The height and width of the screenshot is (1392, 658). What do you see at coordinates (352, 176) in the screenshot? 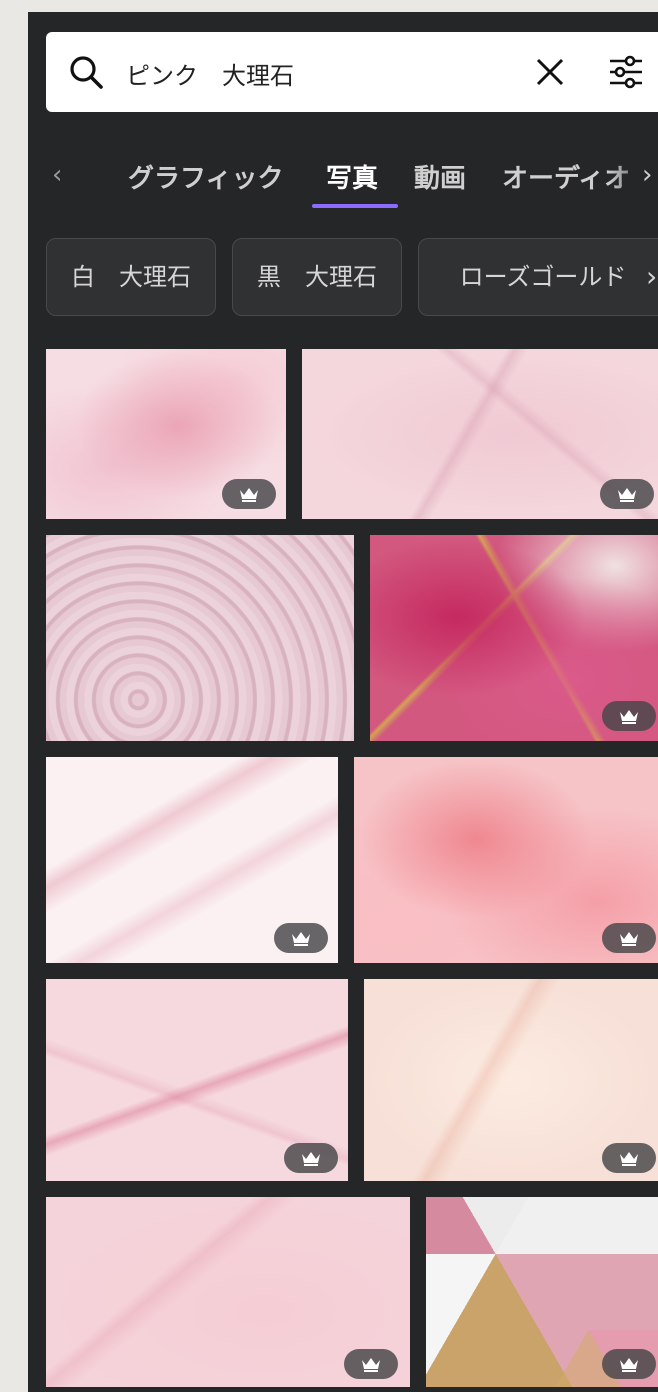
I see `tab-photos: 写真` at bounding box center [352, 176].